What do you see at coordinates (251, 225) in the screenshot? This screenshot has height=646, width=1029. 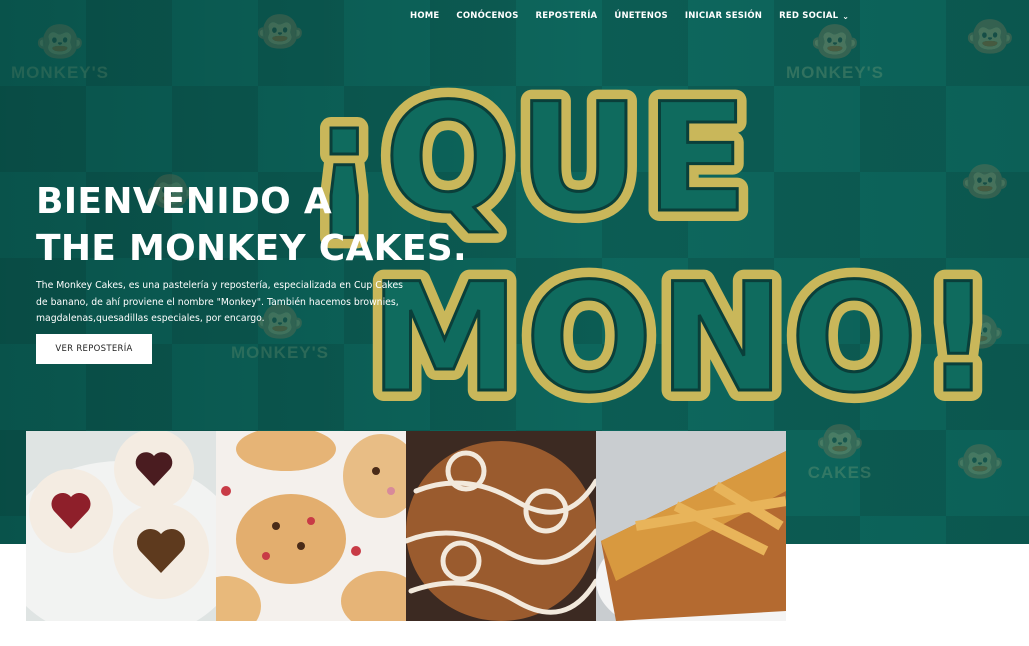 I see `hero-title: BIENVENIDO A THE MONKEY CAKES.` at bounding box center [251, 225].